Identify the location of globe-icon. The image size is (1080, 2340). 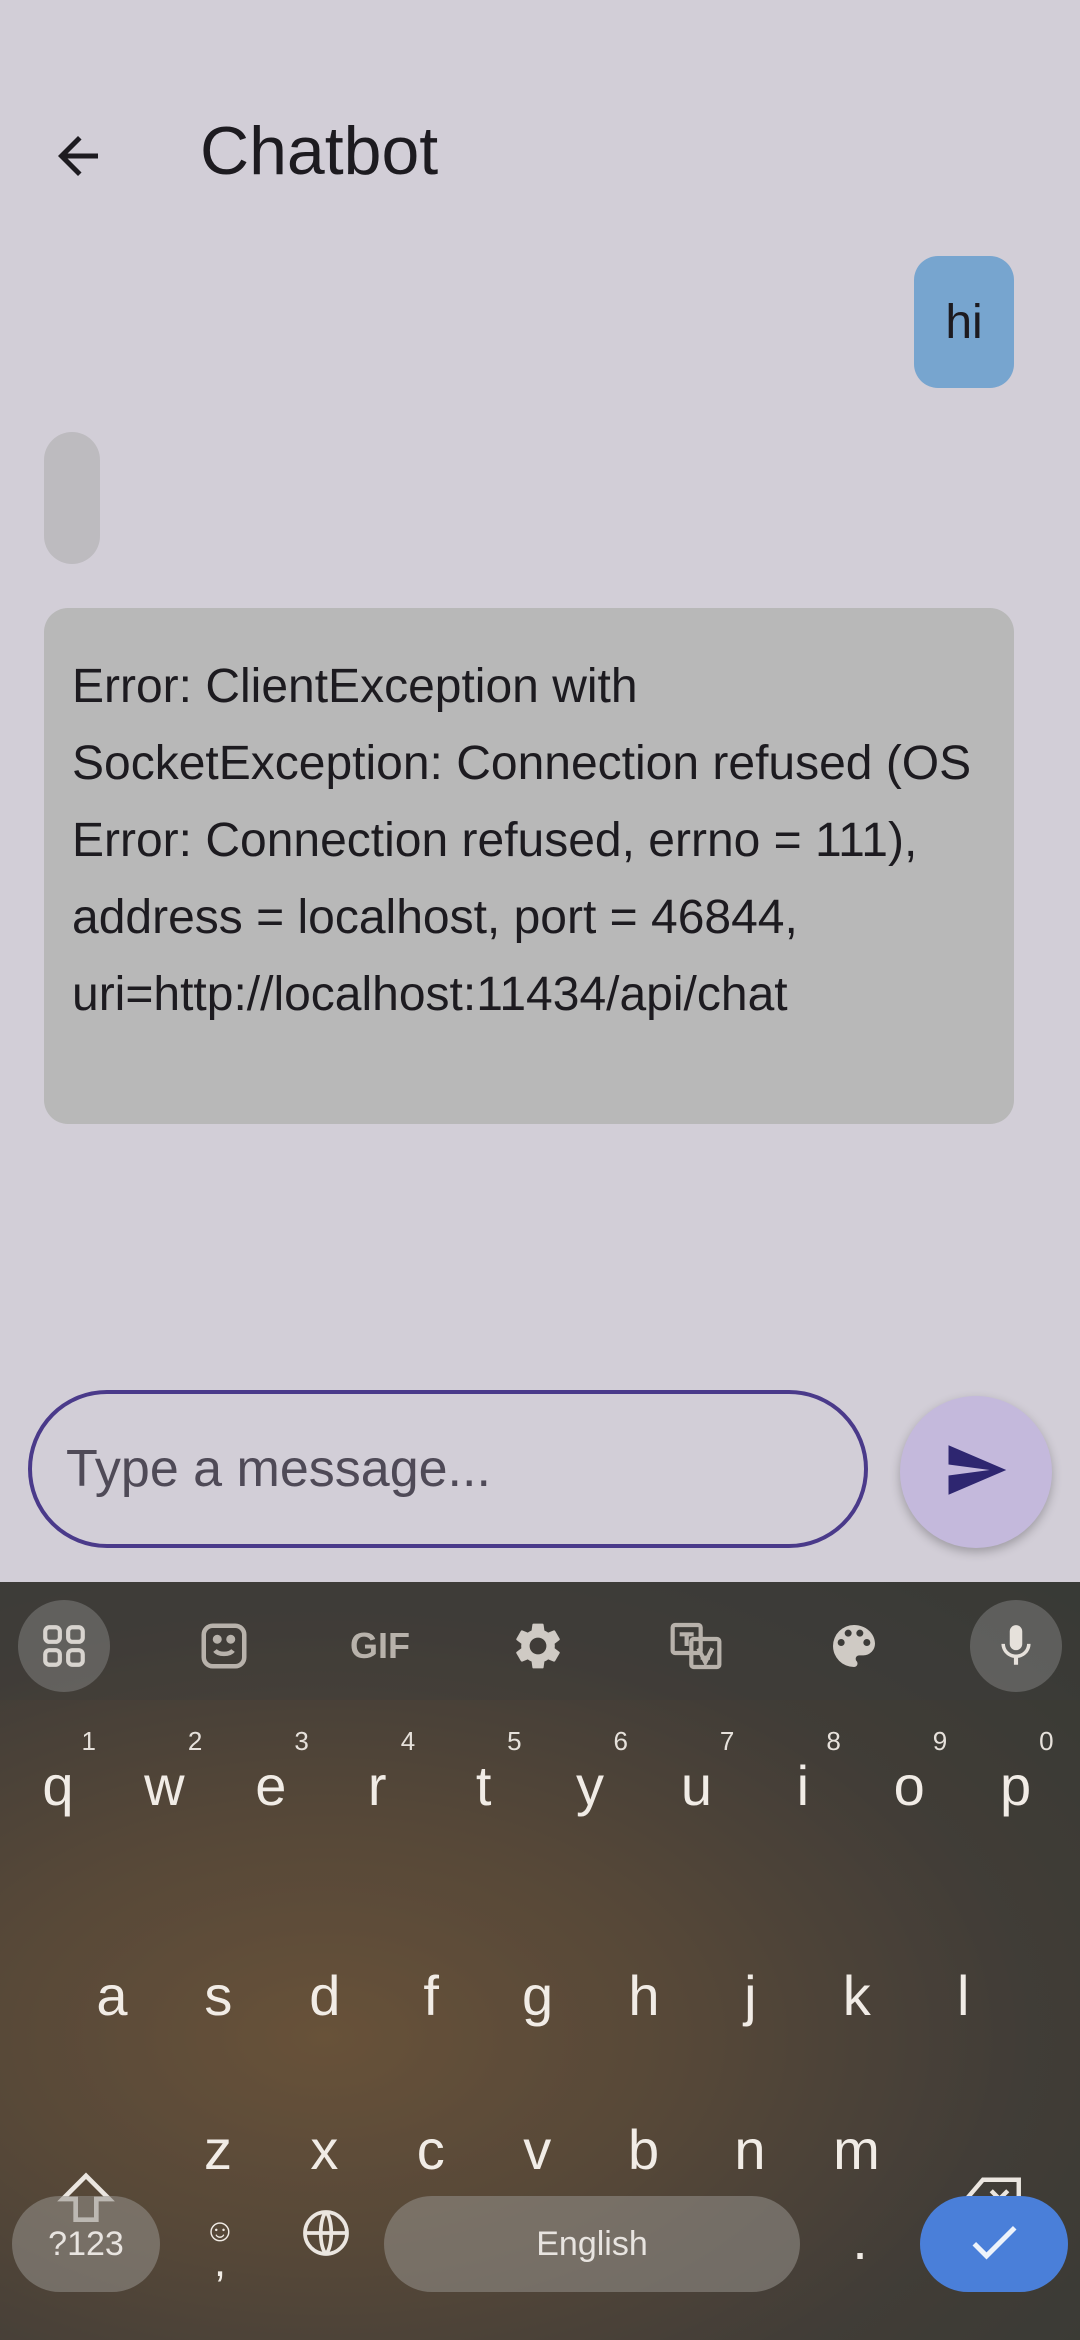
(326, 2239).